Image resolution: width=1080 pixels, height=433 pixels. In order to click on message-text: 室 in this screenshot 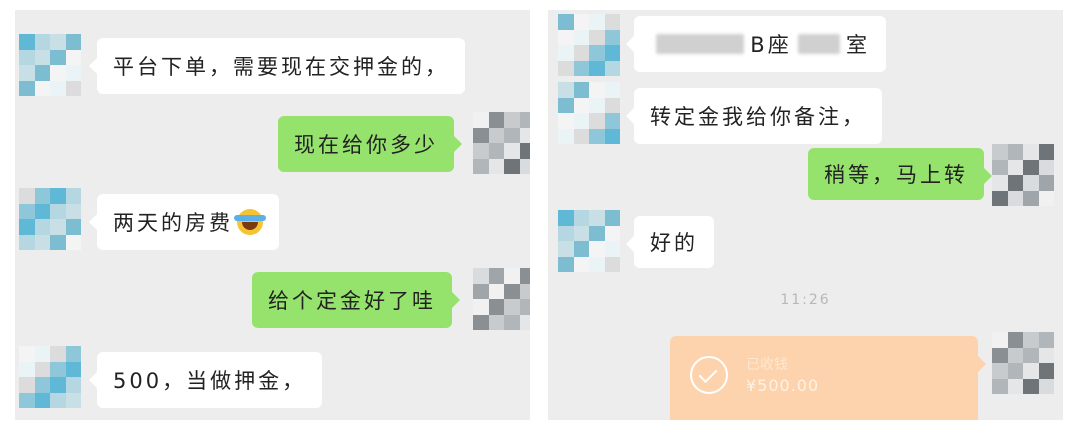, I will do `click(858, 45)`.